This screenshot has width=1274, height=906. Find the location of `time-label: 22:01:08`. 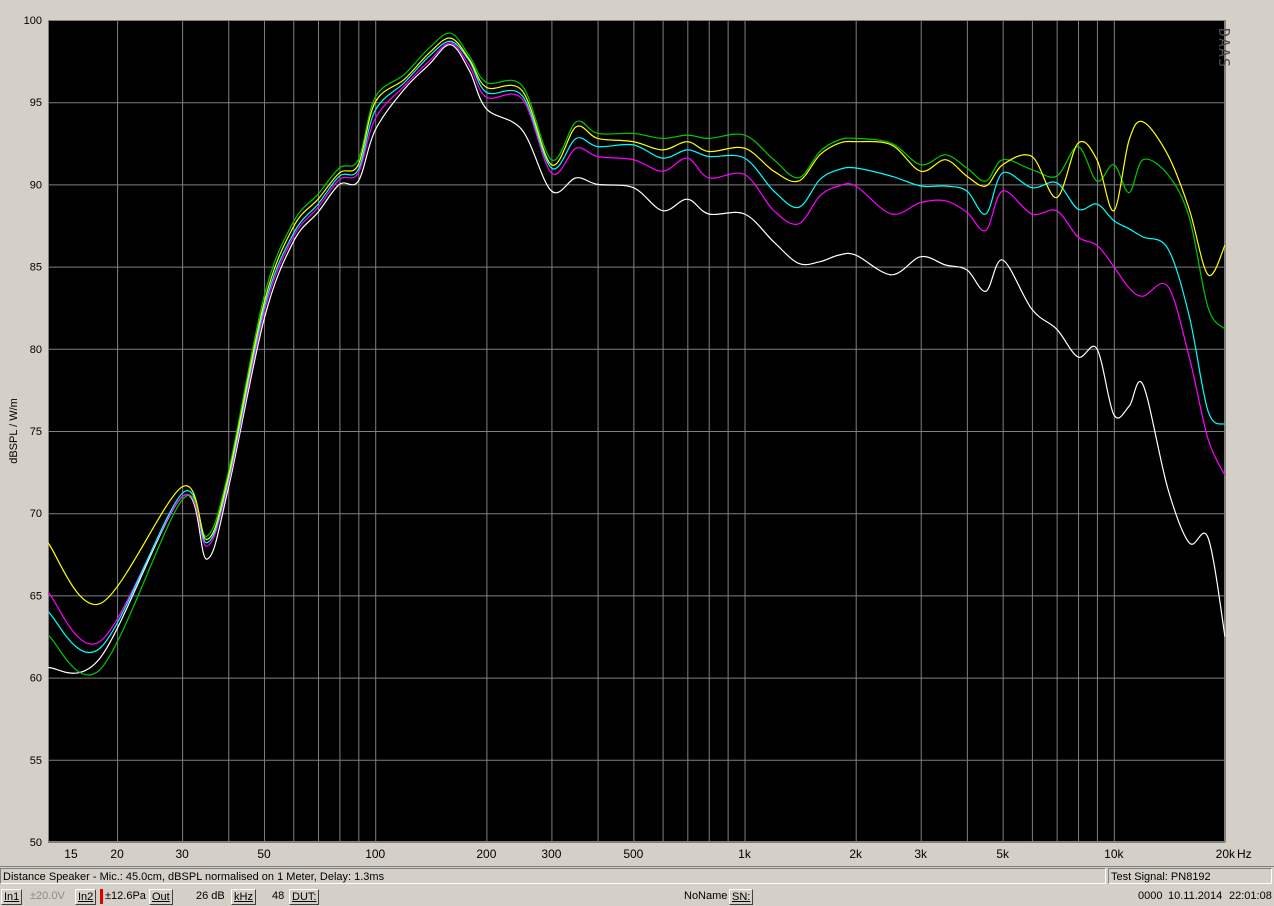

time-label: 22:01:08 is located at coordinates (1250, 896).